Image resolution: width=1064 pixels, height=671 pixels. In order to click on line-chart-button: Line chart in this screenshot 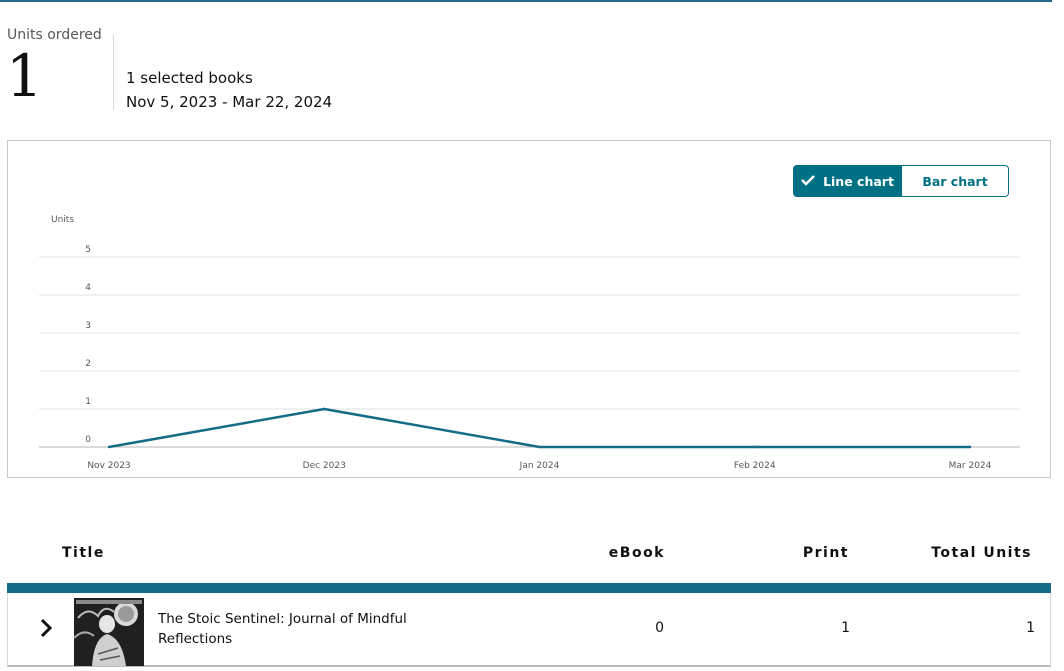, I will do `click(847, 181)`.